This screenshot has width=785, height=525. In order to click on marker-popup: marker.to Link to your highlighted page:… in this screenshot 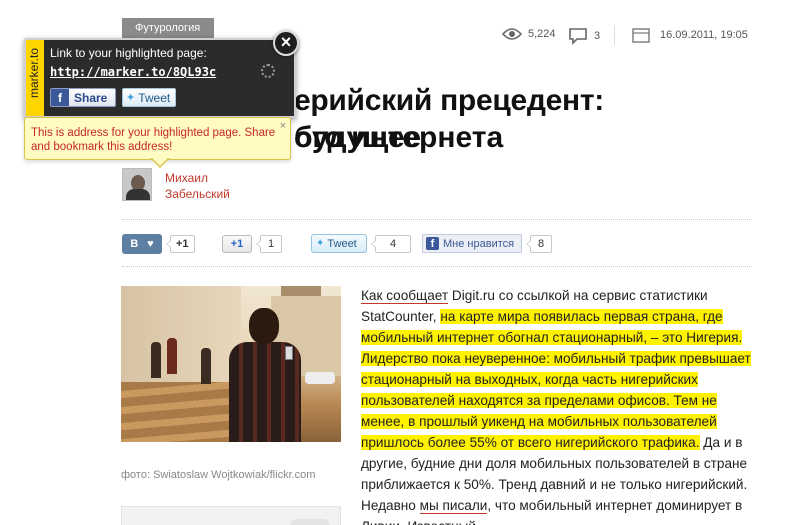, I will do `click(160, 78)`.